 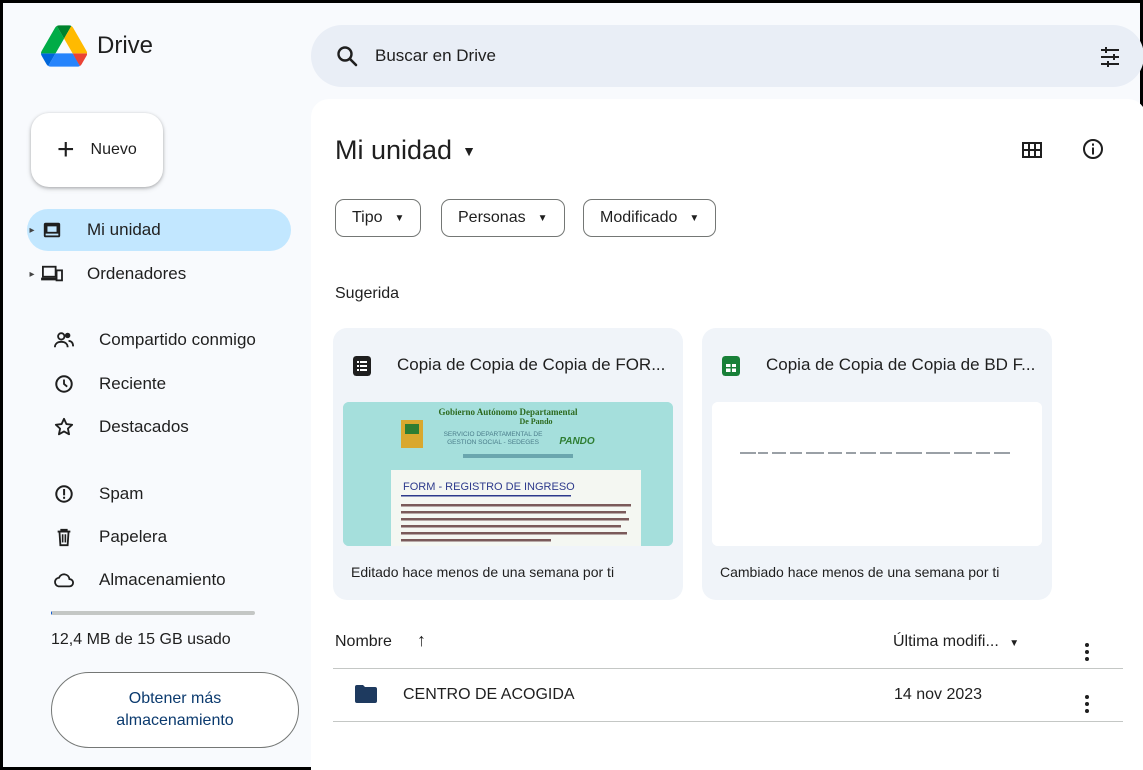 What do you see at coordinates (64, 340) in the screenshot?
I see `shared-people-icon` at bounding box center [64, 340].